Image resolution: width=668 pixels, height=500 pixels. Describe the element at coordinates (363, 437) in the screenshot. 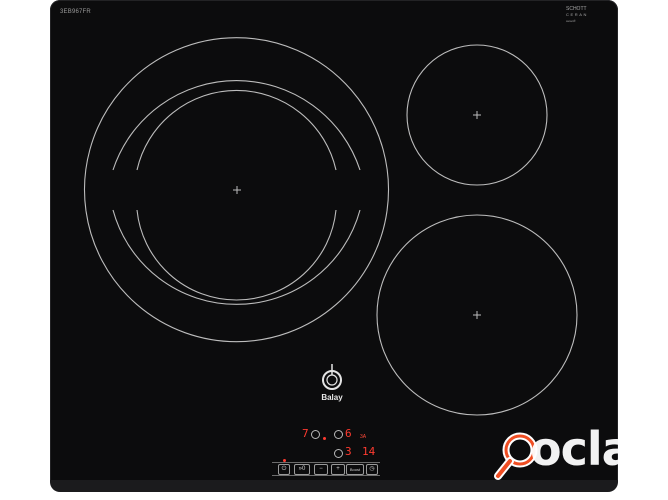

I see `zone-tiny-indicator: 3A` at that location.